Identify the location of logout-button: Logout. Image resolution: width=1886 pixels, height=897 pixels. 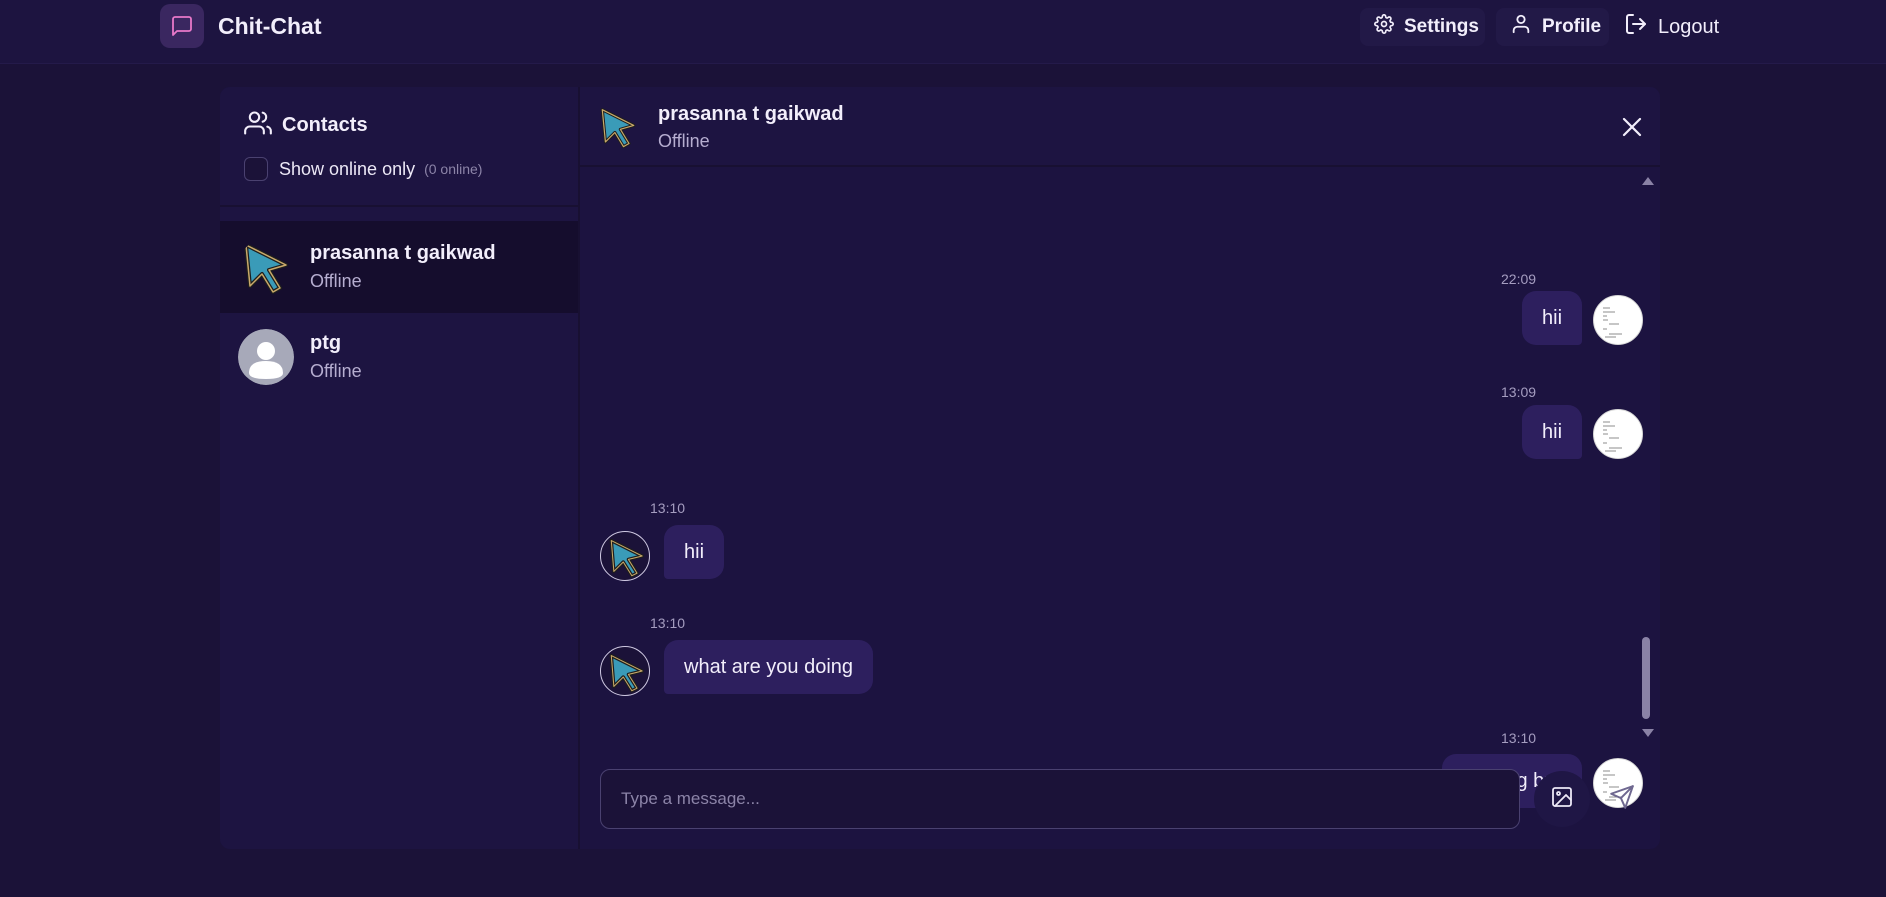
(1671, 27).